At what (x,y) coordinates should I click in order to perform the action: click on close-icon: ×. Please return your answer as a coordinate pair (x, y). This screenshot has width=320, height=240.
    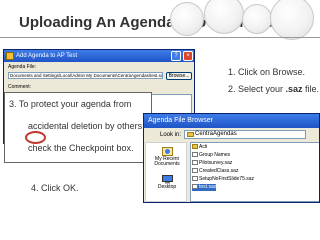
    Looking at the image, I should click on (188, 56).